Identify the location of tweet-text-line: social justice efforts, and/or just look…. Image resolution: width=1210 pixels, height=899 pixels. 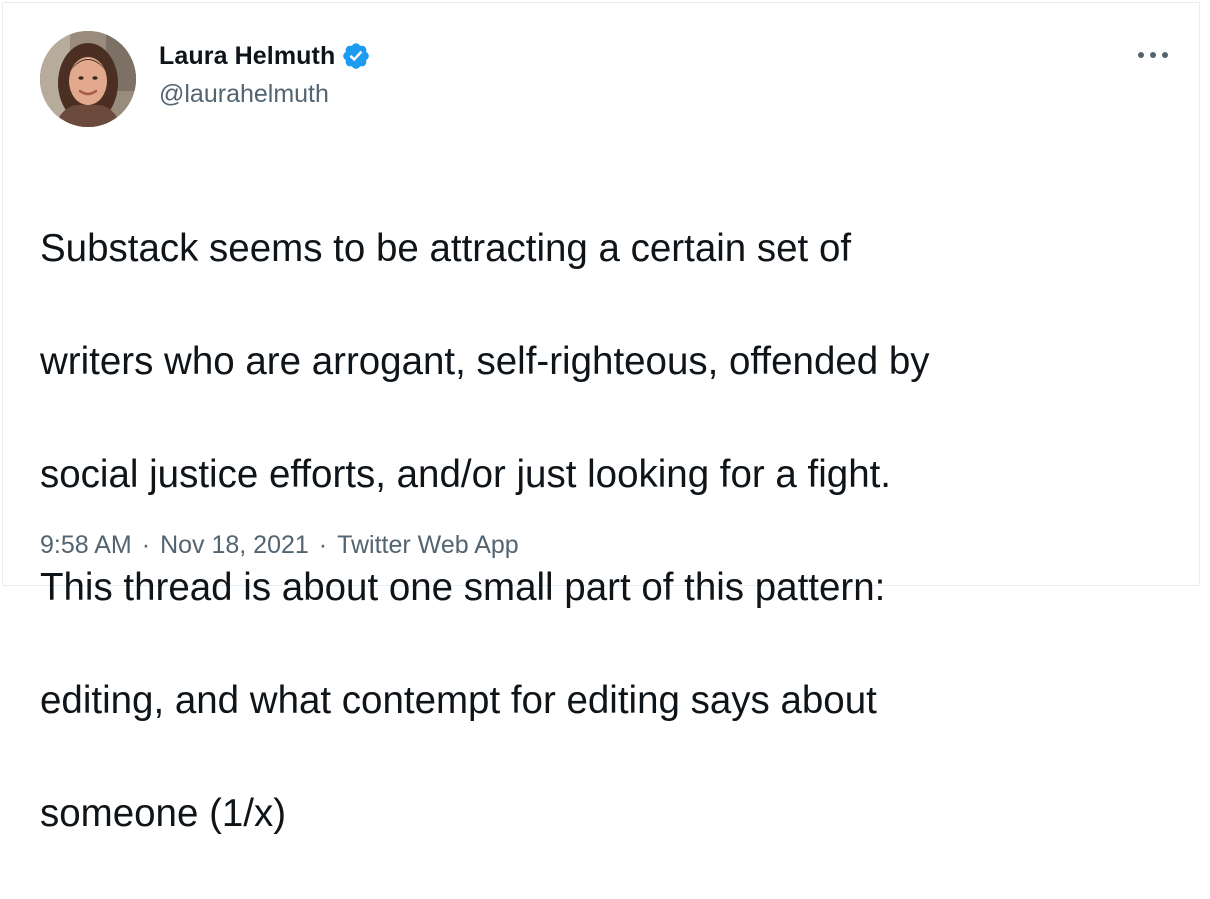
(466, 474).